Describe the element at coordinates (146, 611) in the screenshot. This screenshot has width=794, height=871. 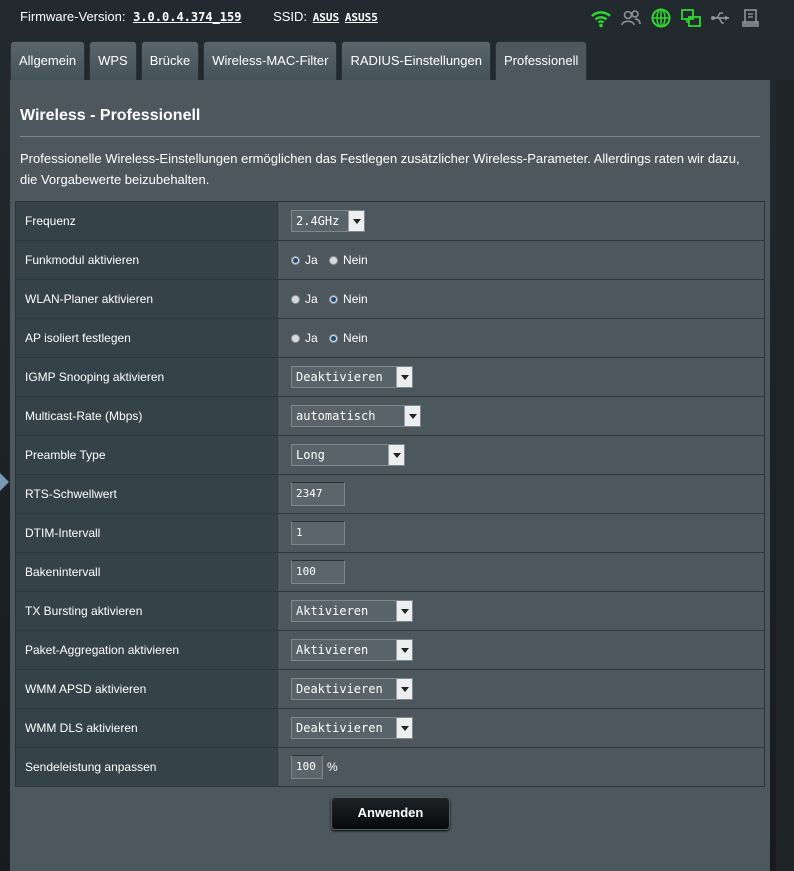
I see `tx-bursting-label: TX Bursting aktivieren` at that location.